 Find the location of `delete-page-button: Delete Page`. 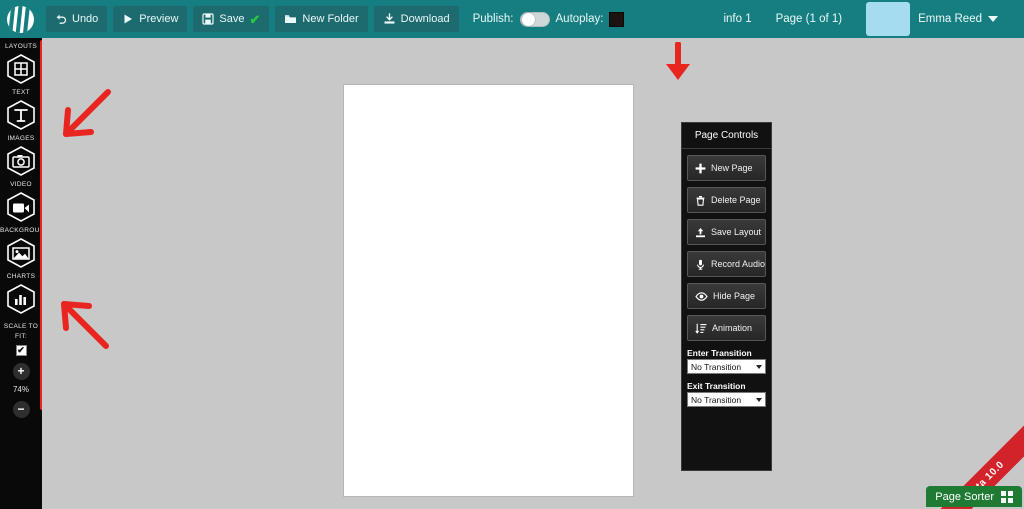

delete-page-button: Delete Page is located at coordinates (726, 200).